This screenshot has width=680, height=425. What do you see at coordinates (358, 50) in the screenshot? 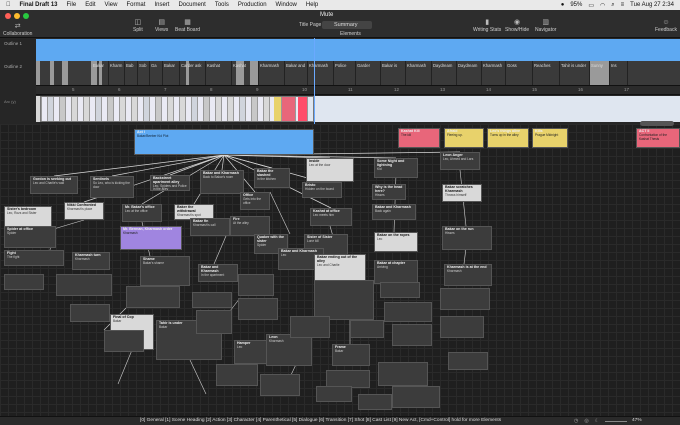
I see `outline-1-bar` at bounding box center [358, 50].